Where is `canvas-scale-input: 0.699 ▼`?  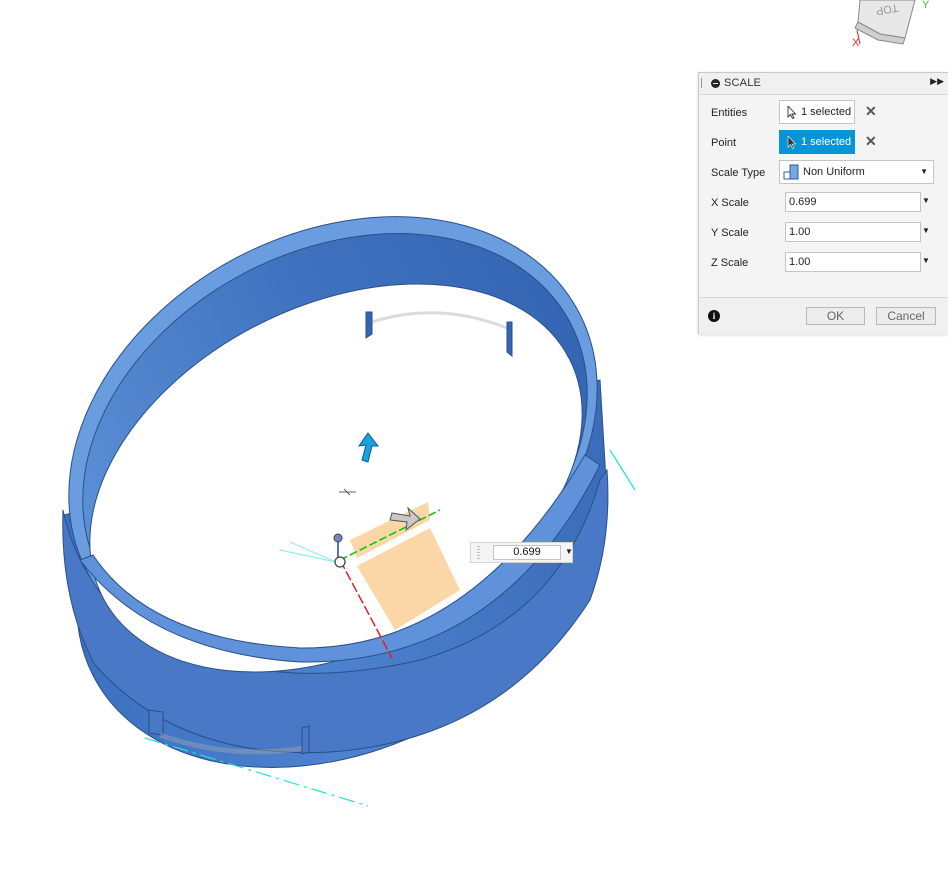 canvas-scale-input: 0.699 ▼ is located at coordinates (521, 552).